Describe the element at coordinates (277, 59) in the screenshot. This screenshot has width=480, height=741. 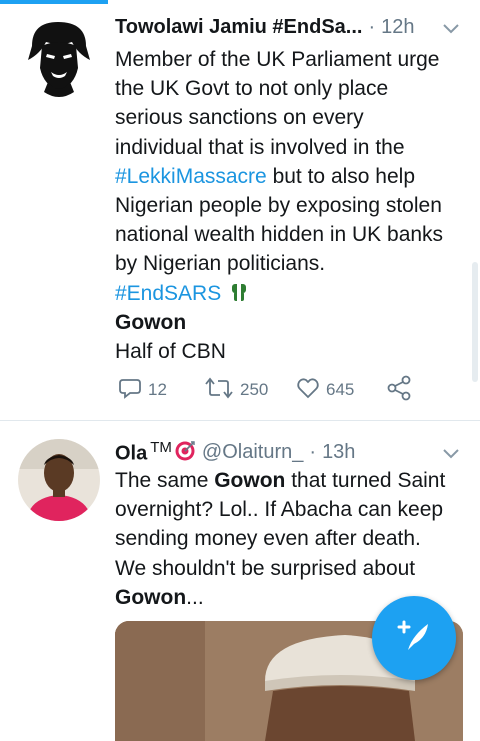
I see `tweet-line: Member of the UK Parliament urge` at that location.